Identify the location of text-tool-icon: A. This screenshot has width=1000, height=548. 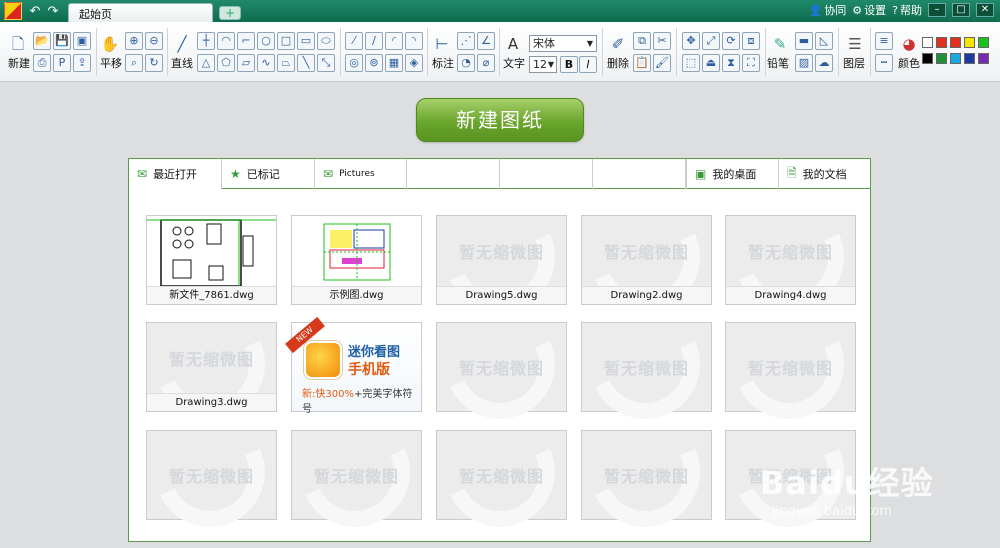
(513, 44).